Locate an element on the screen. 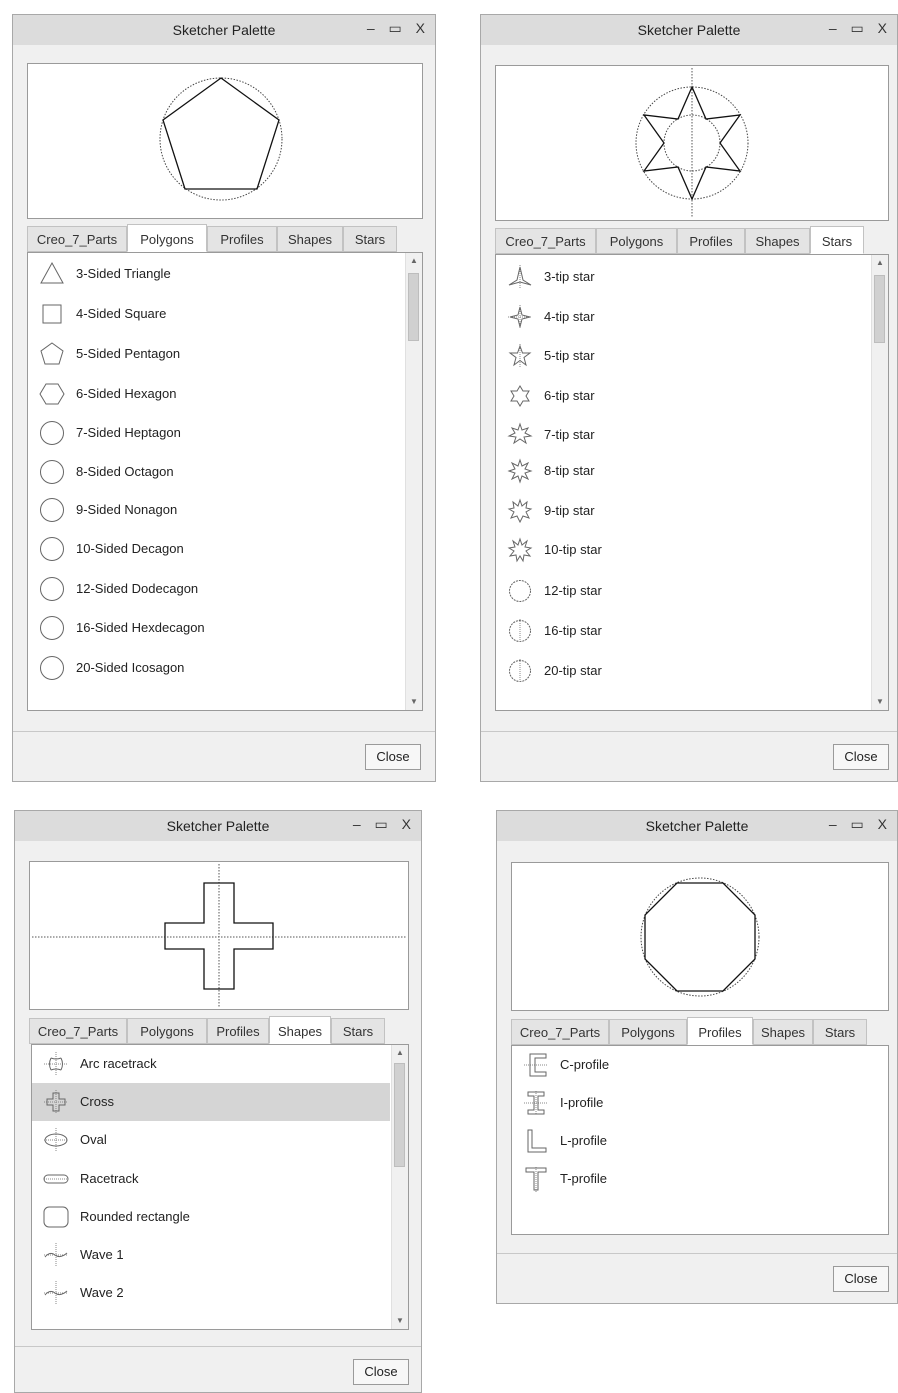 This screenshot has height=1393, width=898. list-item: 3-tip star is located at coordinates (683, 277).